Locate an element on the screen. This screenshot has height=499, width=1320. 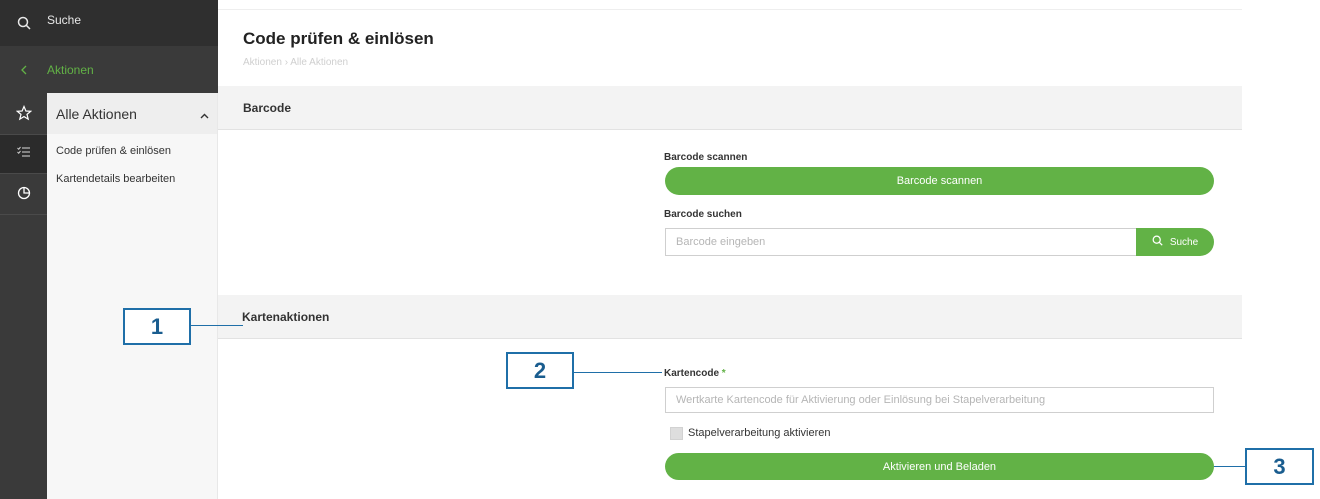
chevron-up-icon is located at coordinates (204, 114).